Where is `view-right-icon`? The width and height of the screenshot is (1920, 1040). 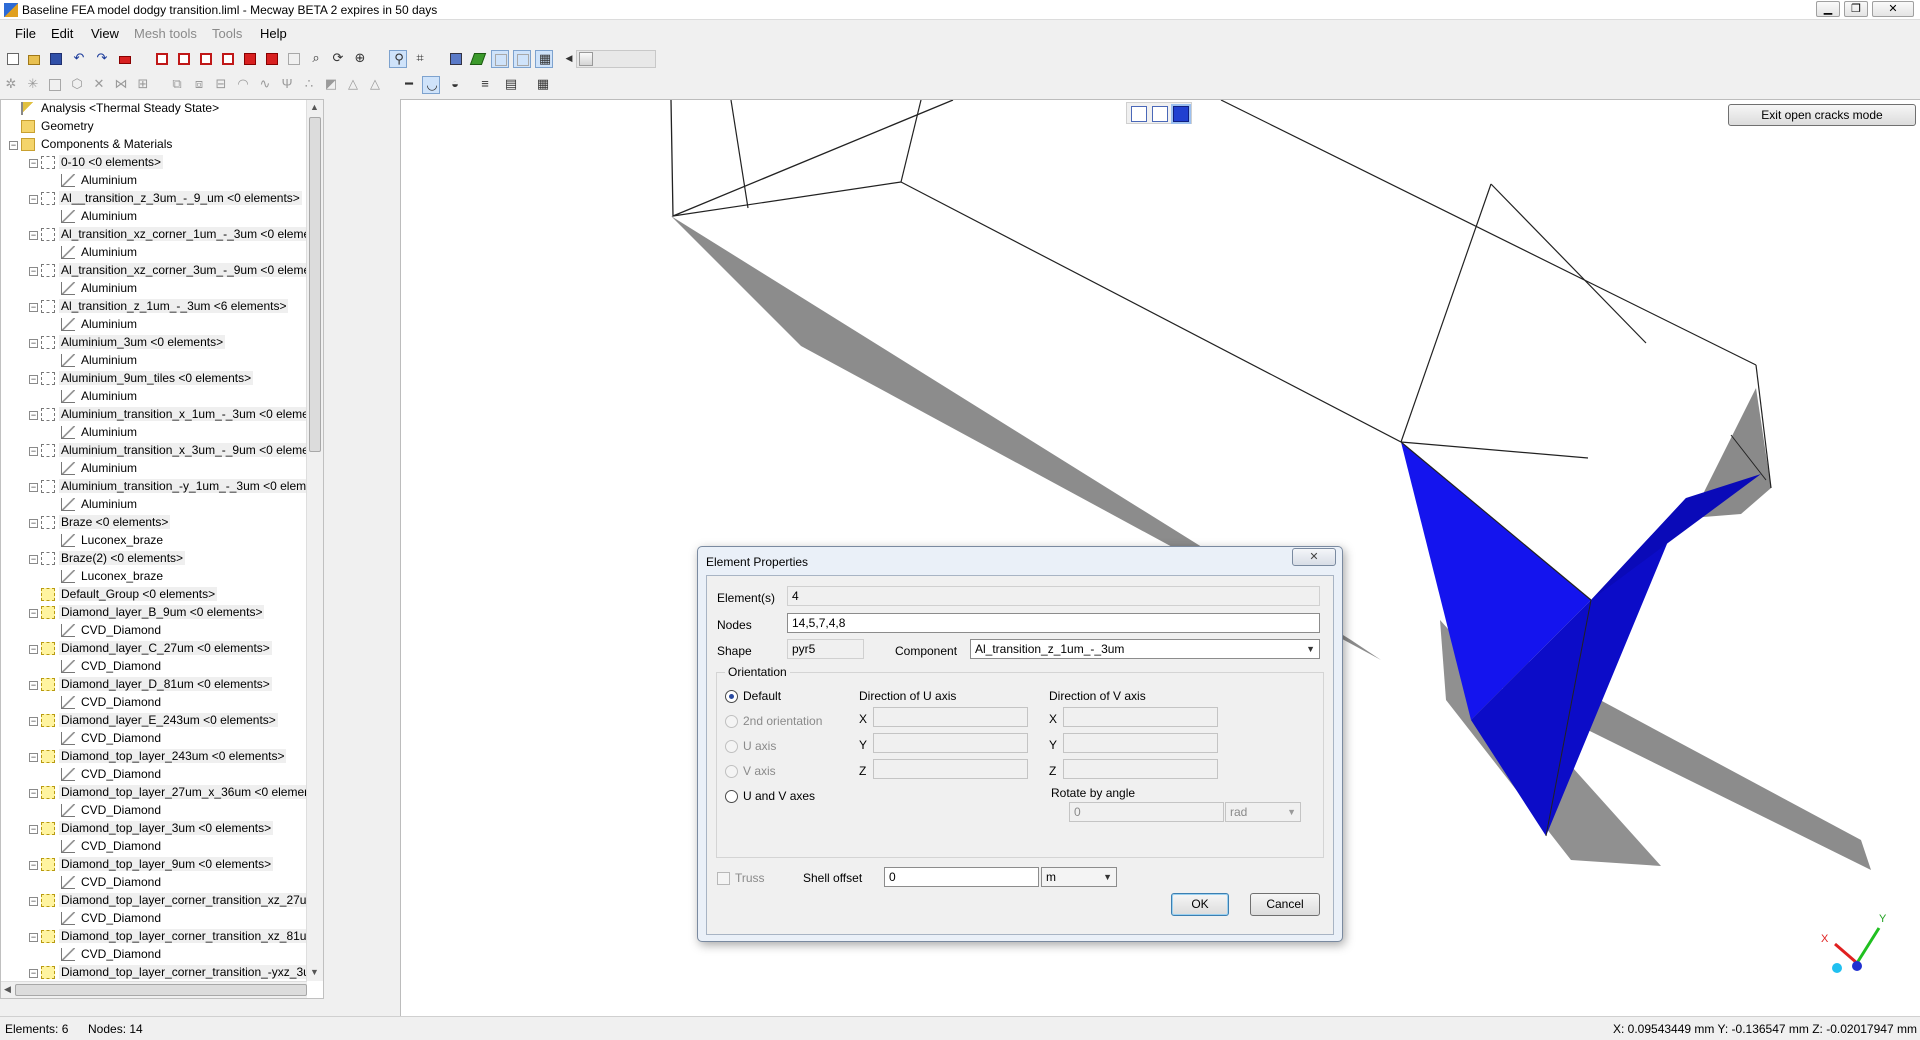
view-right-icon is located at coordinates (228, 59).